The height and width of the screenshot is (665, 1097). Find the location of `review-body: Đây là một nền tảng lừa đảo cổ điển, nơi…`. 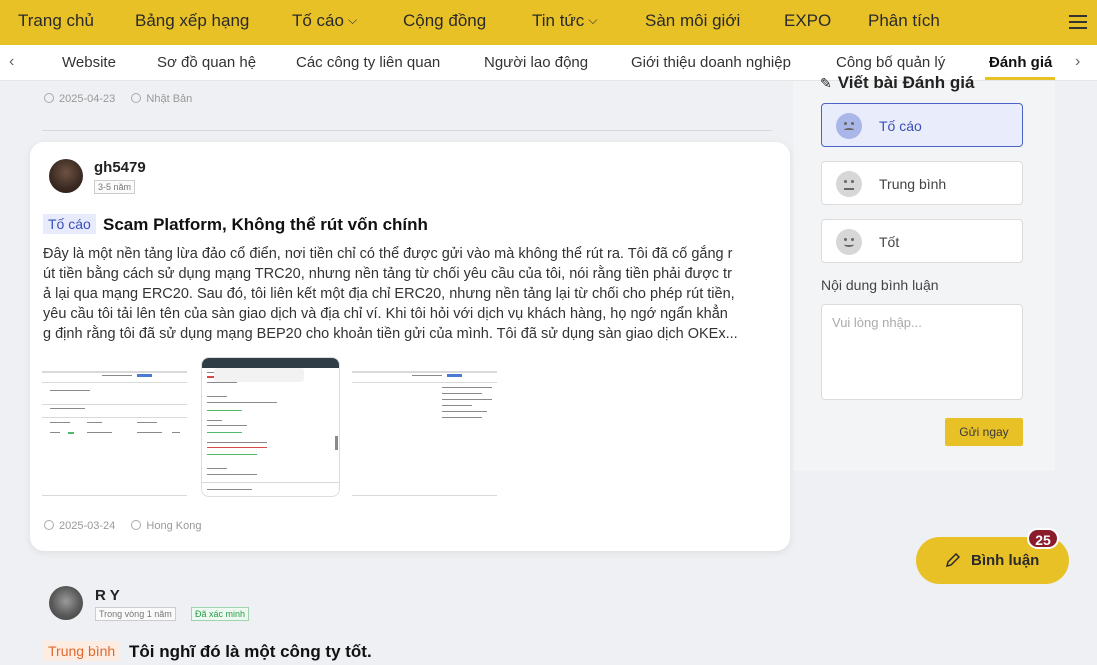

review-body: Đây là một nền tảng lừa đảo cổ điển, nơi… is located at coordinates (408, 294).